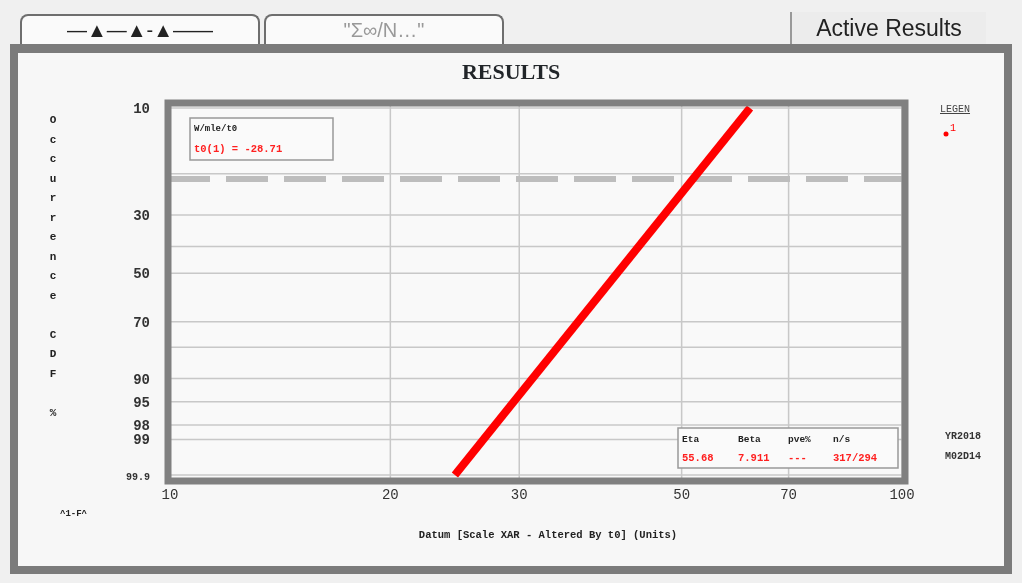 The height and width of the screenshot is (583, 1022). What do you see at coordinates (749, 439) in the screenshot?
I see `stats-header: Beta` at bounding box center [749, 439].